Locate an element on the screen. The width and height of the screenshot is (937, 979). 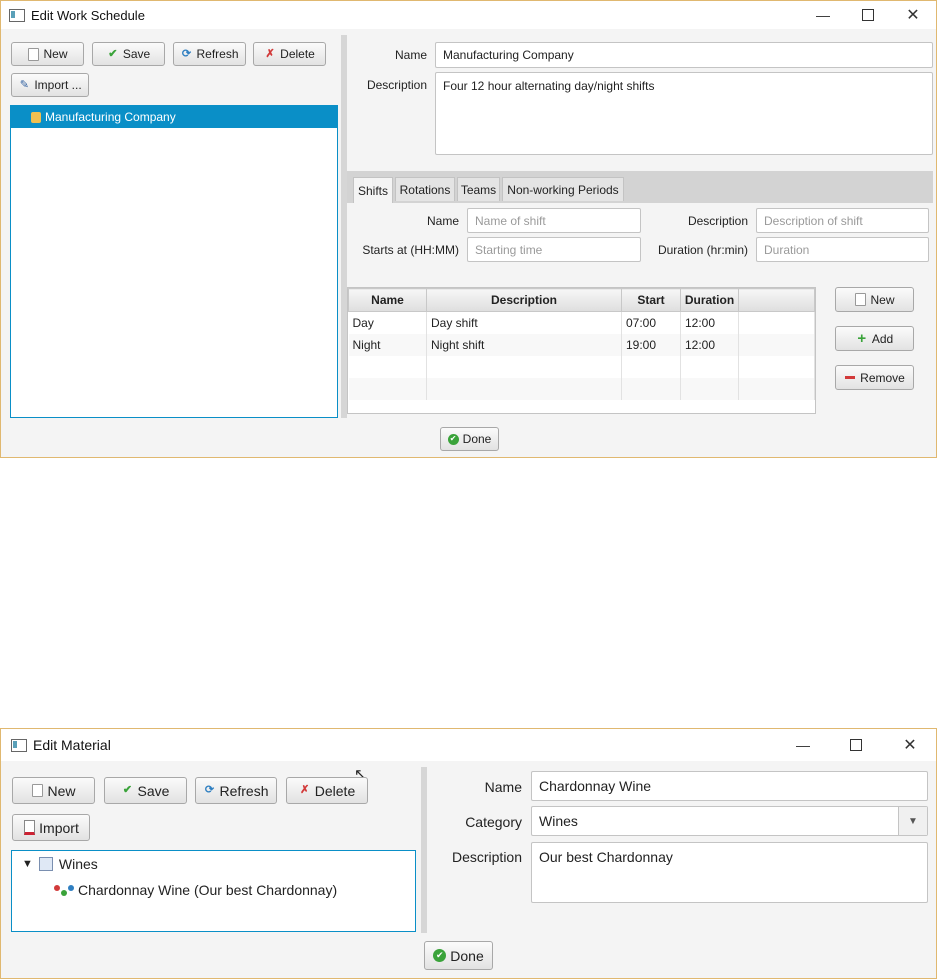
starts-at-label: Starts at (HH:MM) is located at coordinates (410, 250).